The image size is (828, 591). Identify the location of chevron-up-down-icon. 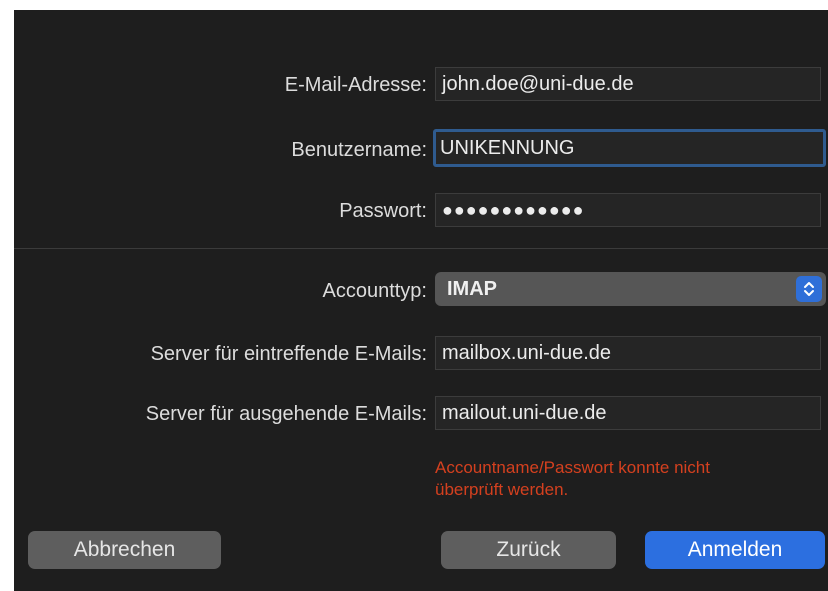
(809, 289).